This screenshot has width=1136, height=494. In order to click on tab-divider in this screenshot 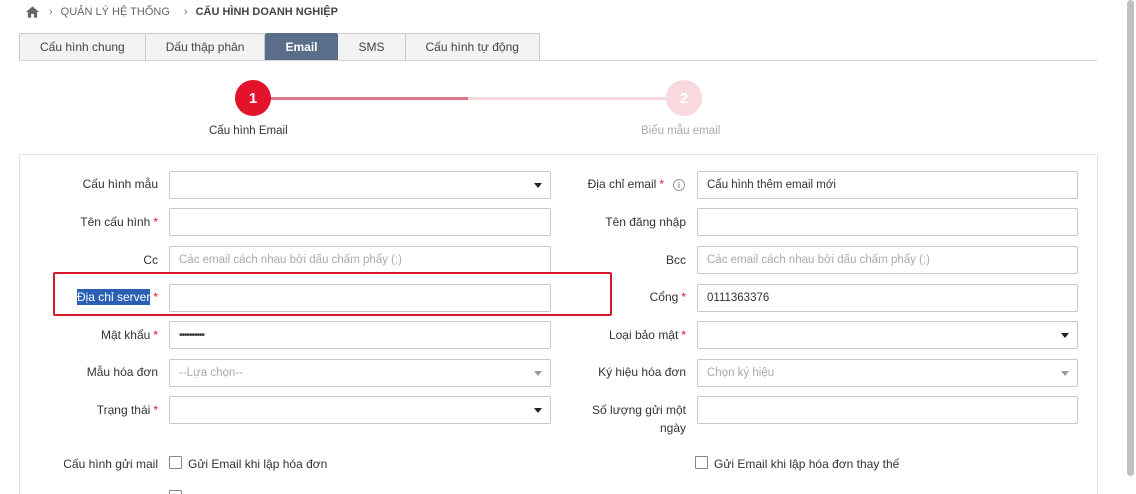, I will do `click(558, 60)`.